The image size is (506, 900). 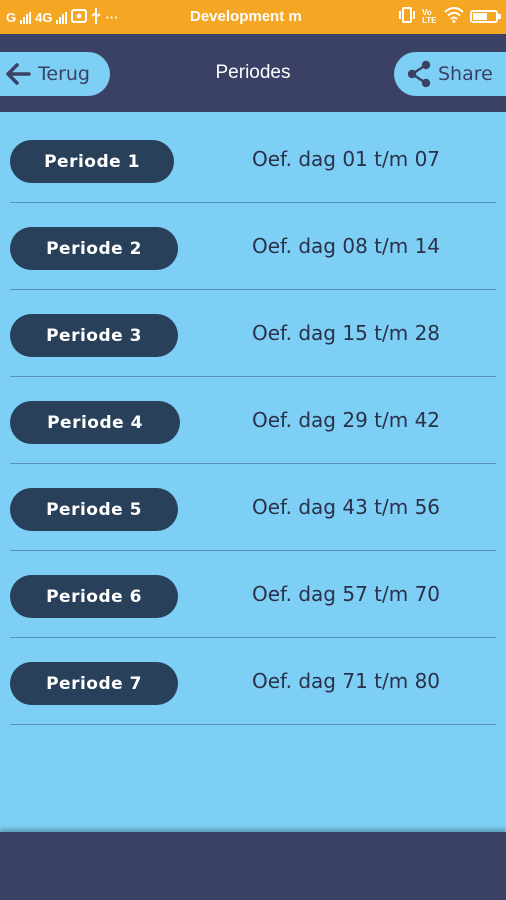 What do you see at coordinates (346, 246) in the screenshot?
I see `period-range: Oef. dag 08 t/m 14` at bounding box center [346, 246].